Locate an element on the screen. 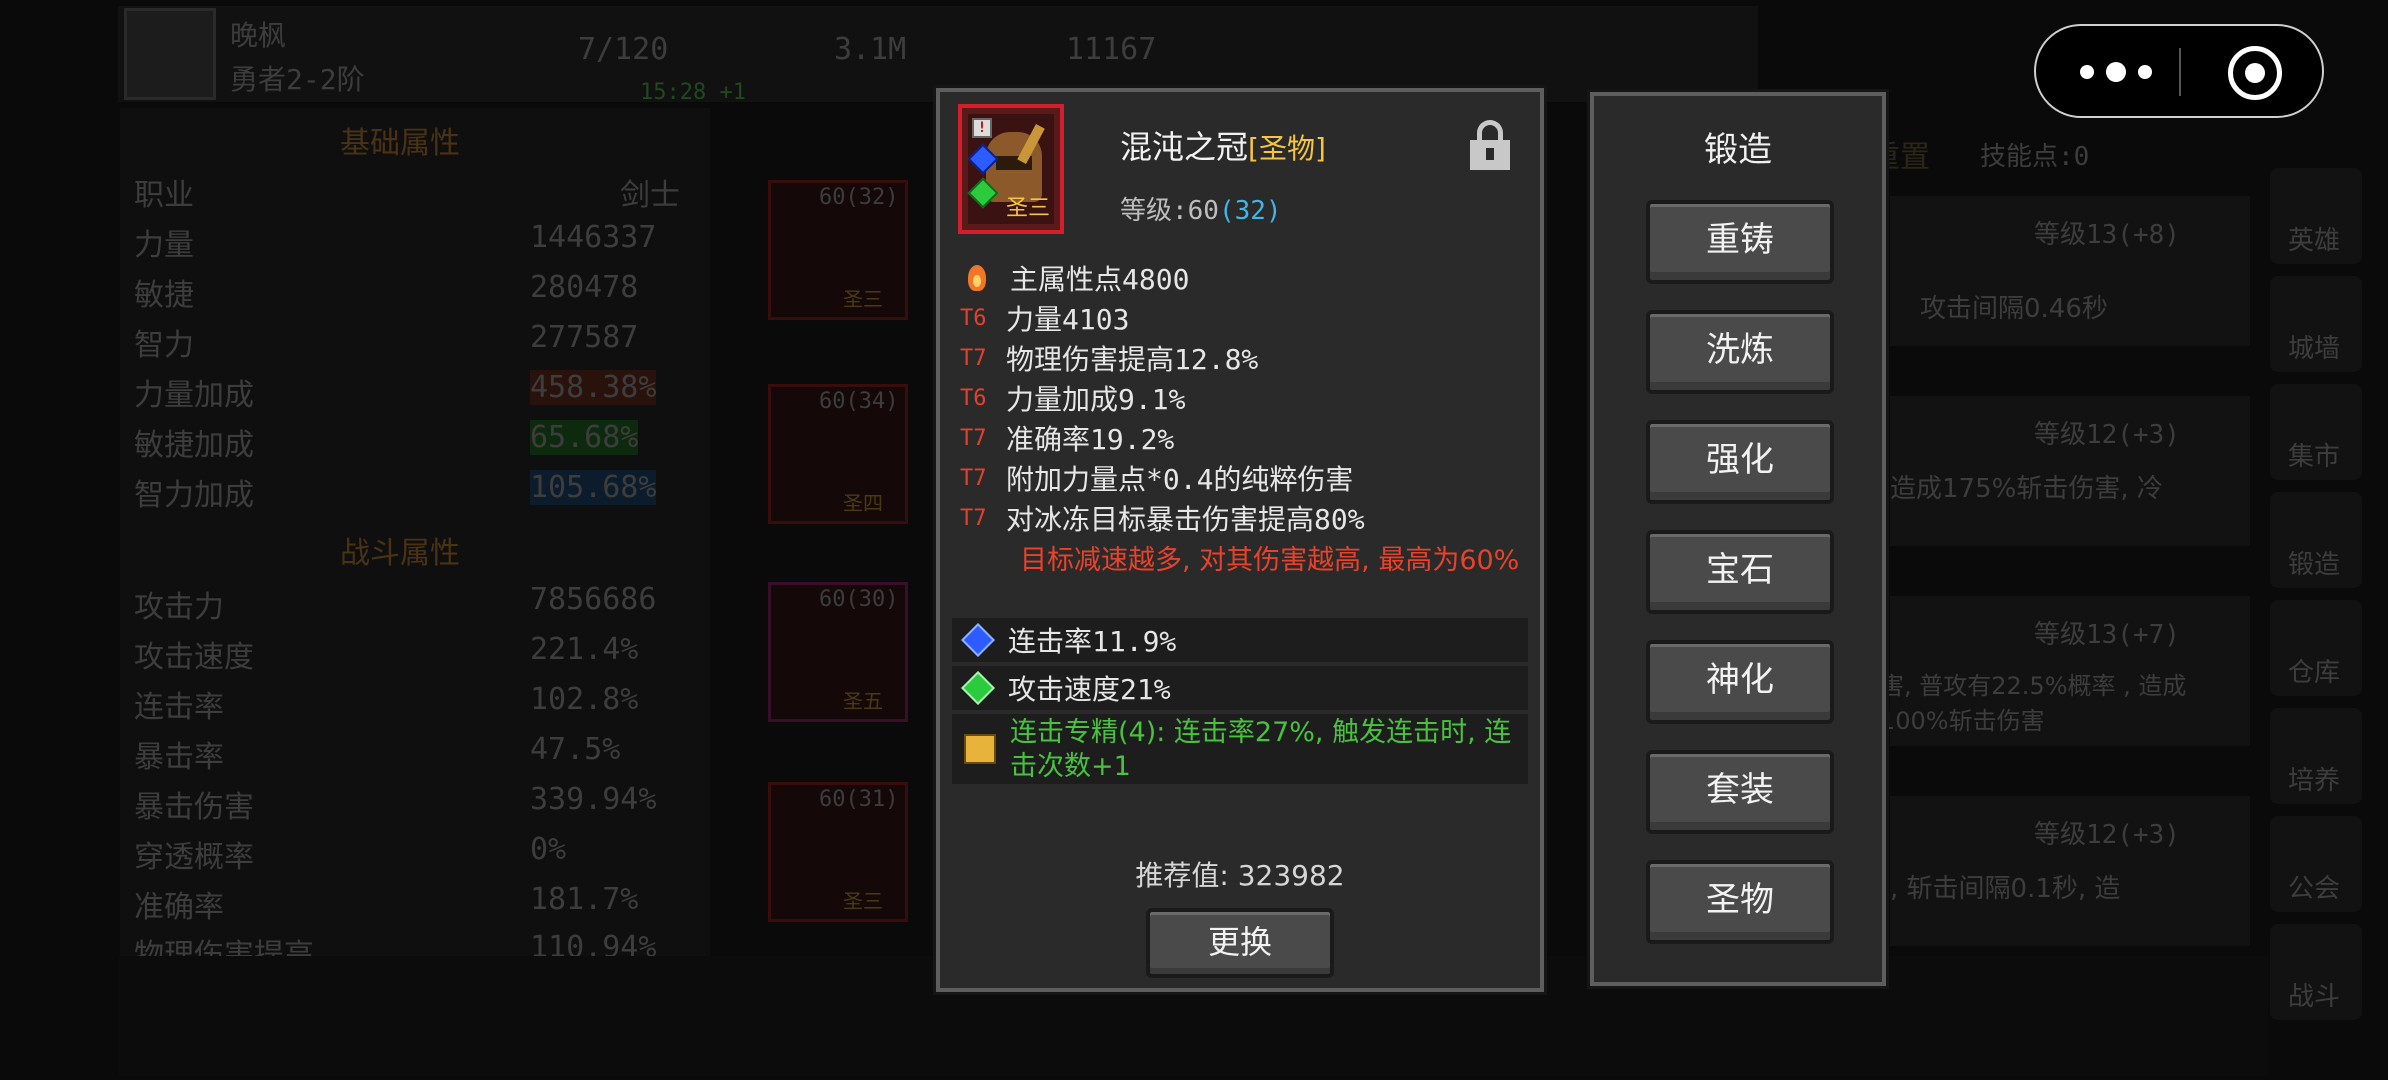 The image size is (2388, 1080). skill-desc: 造成175%斩击伤害, 冷 is located at coordinates (2026, 489).